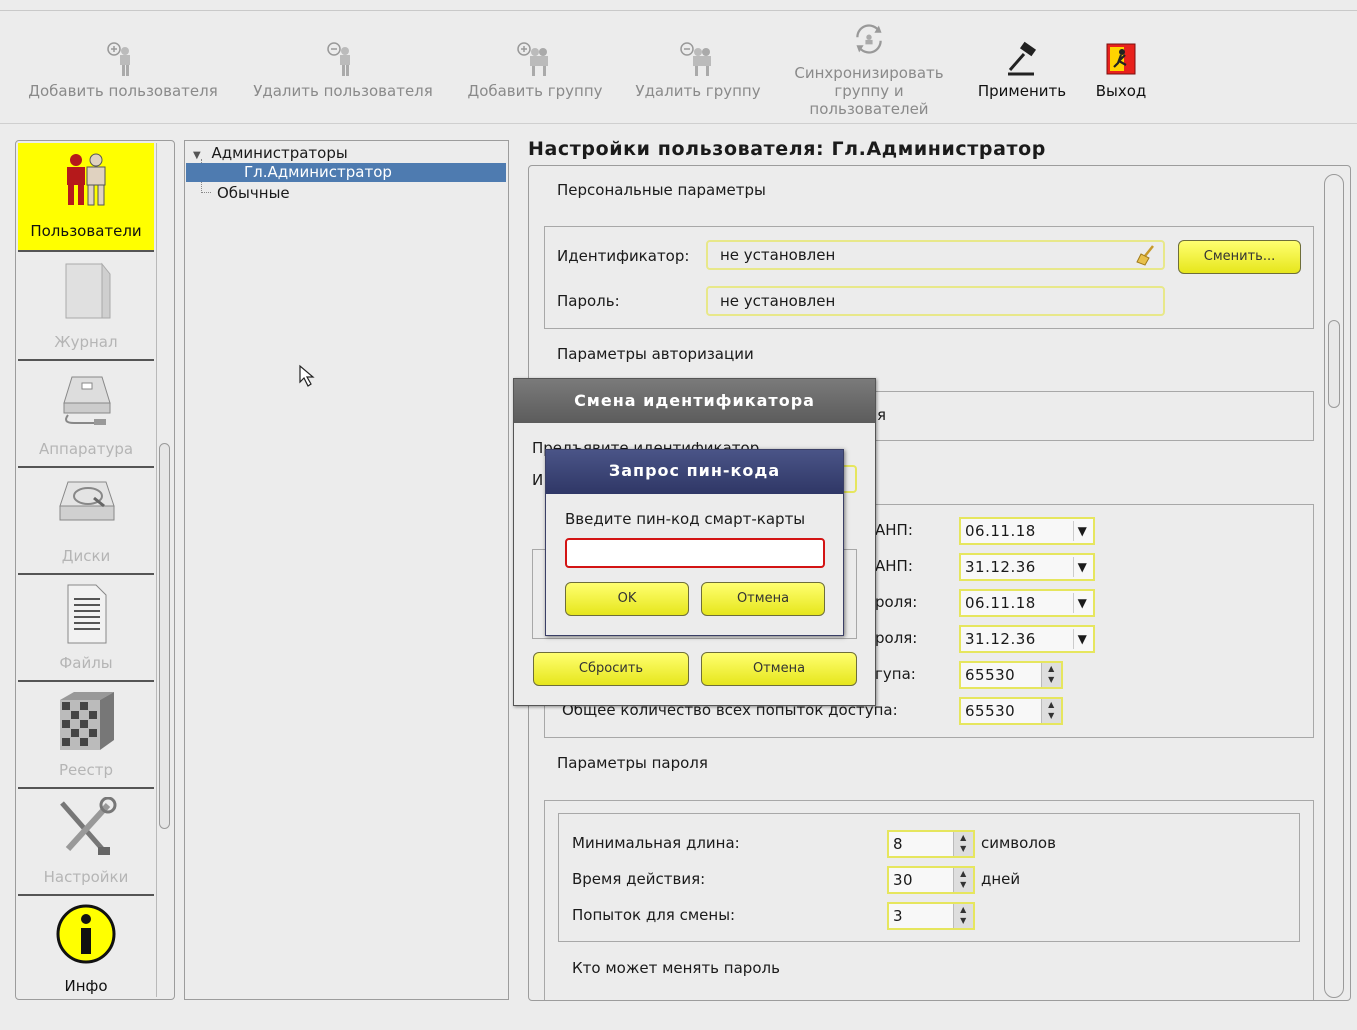  I want to click on change-attempts-label: Попыток для смены:, so click(654, 915).